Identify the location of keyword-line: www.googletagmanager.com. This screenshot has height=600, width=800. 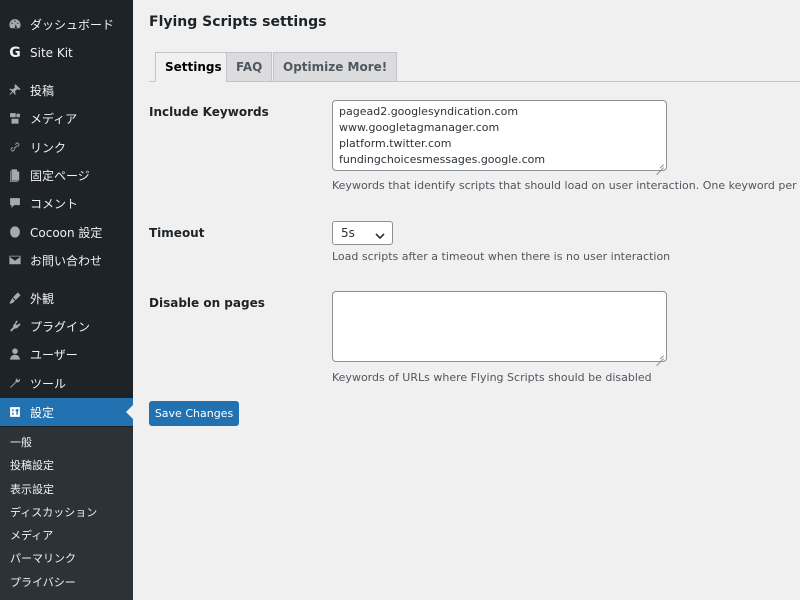
(419, 127).